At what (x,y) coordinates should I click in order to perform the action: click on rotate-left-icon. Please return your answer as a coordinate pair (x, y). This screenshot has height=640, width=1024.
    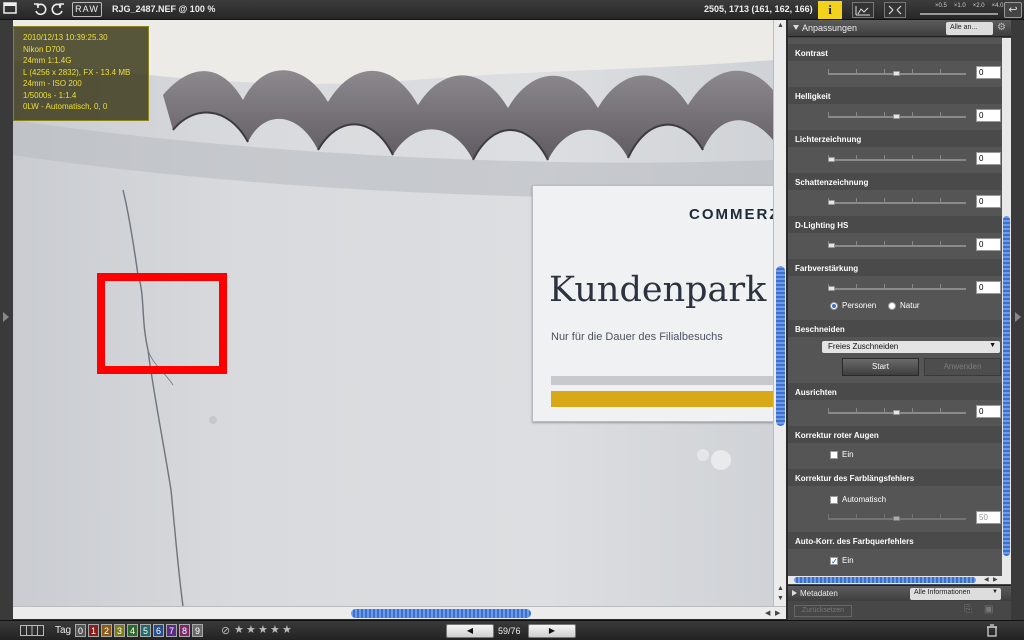
    Looking at the image, I should click on (40, 10).